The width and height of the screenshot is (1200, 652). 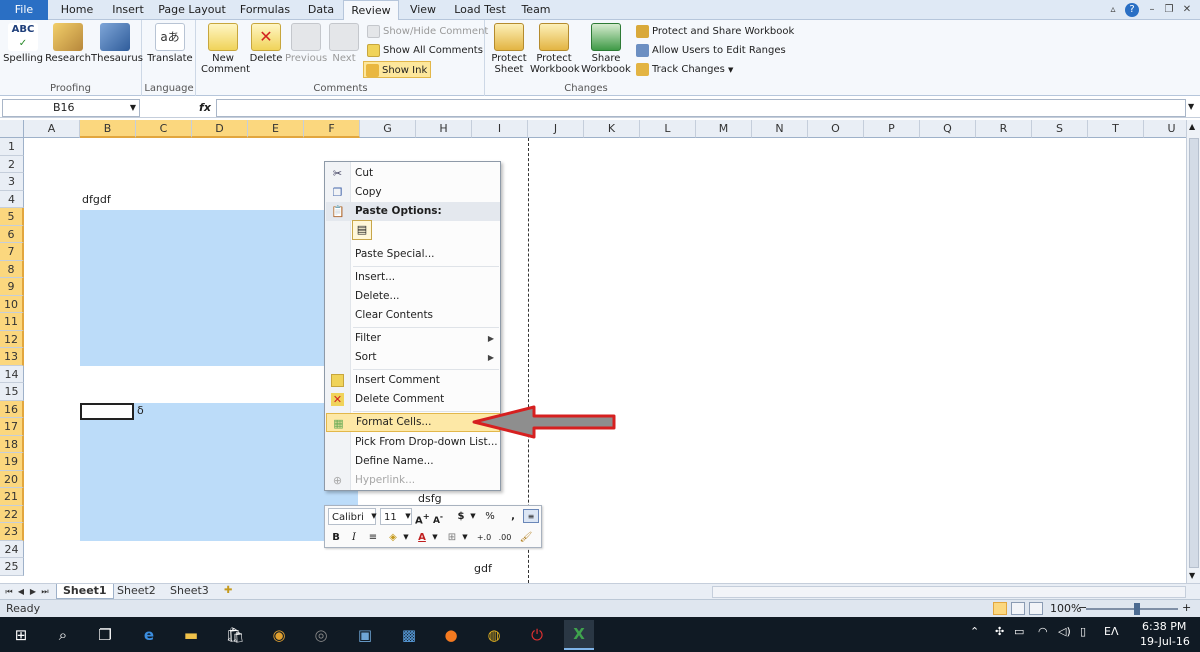 What do you see at coordinates (12, 479) in the screenshot?
I see `row-header: 20` at bounding box center [12, 479].